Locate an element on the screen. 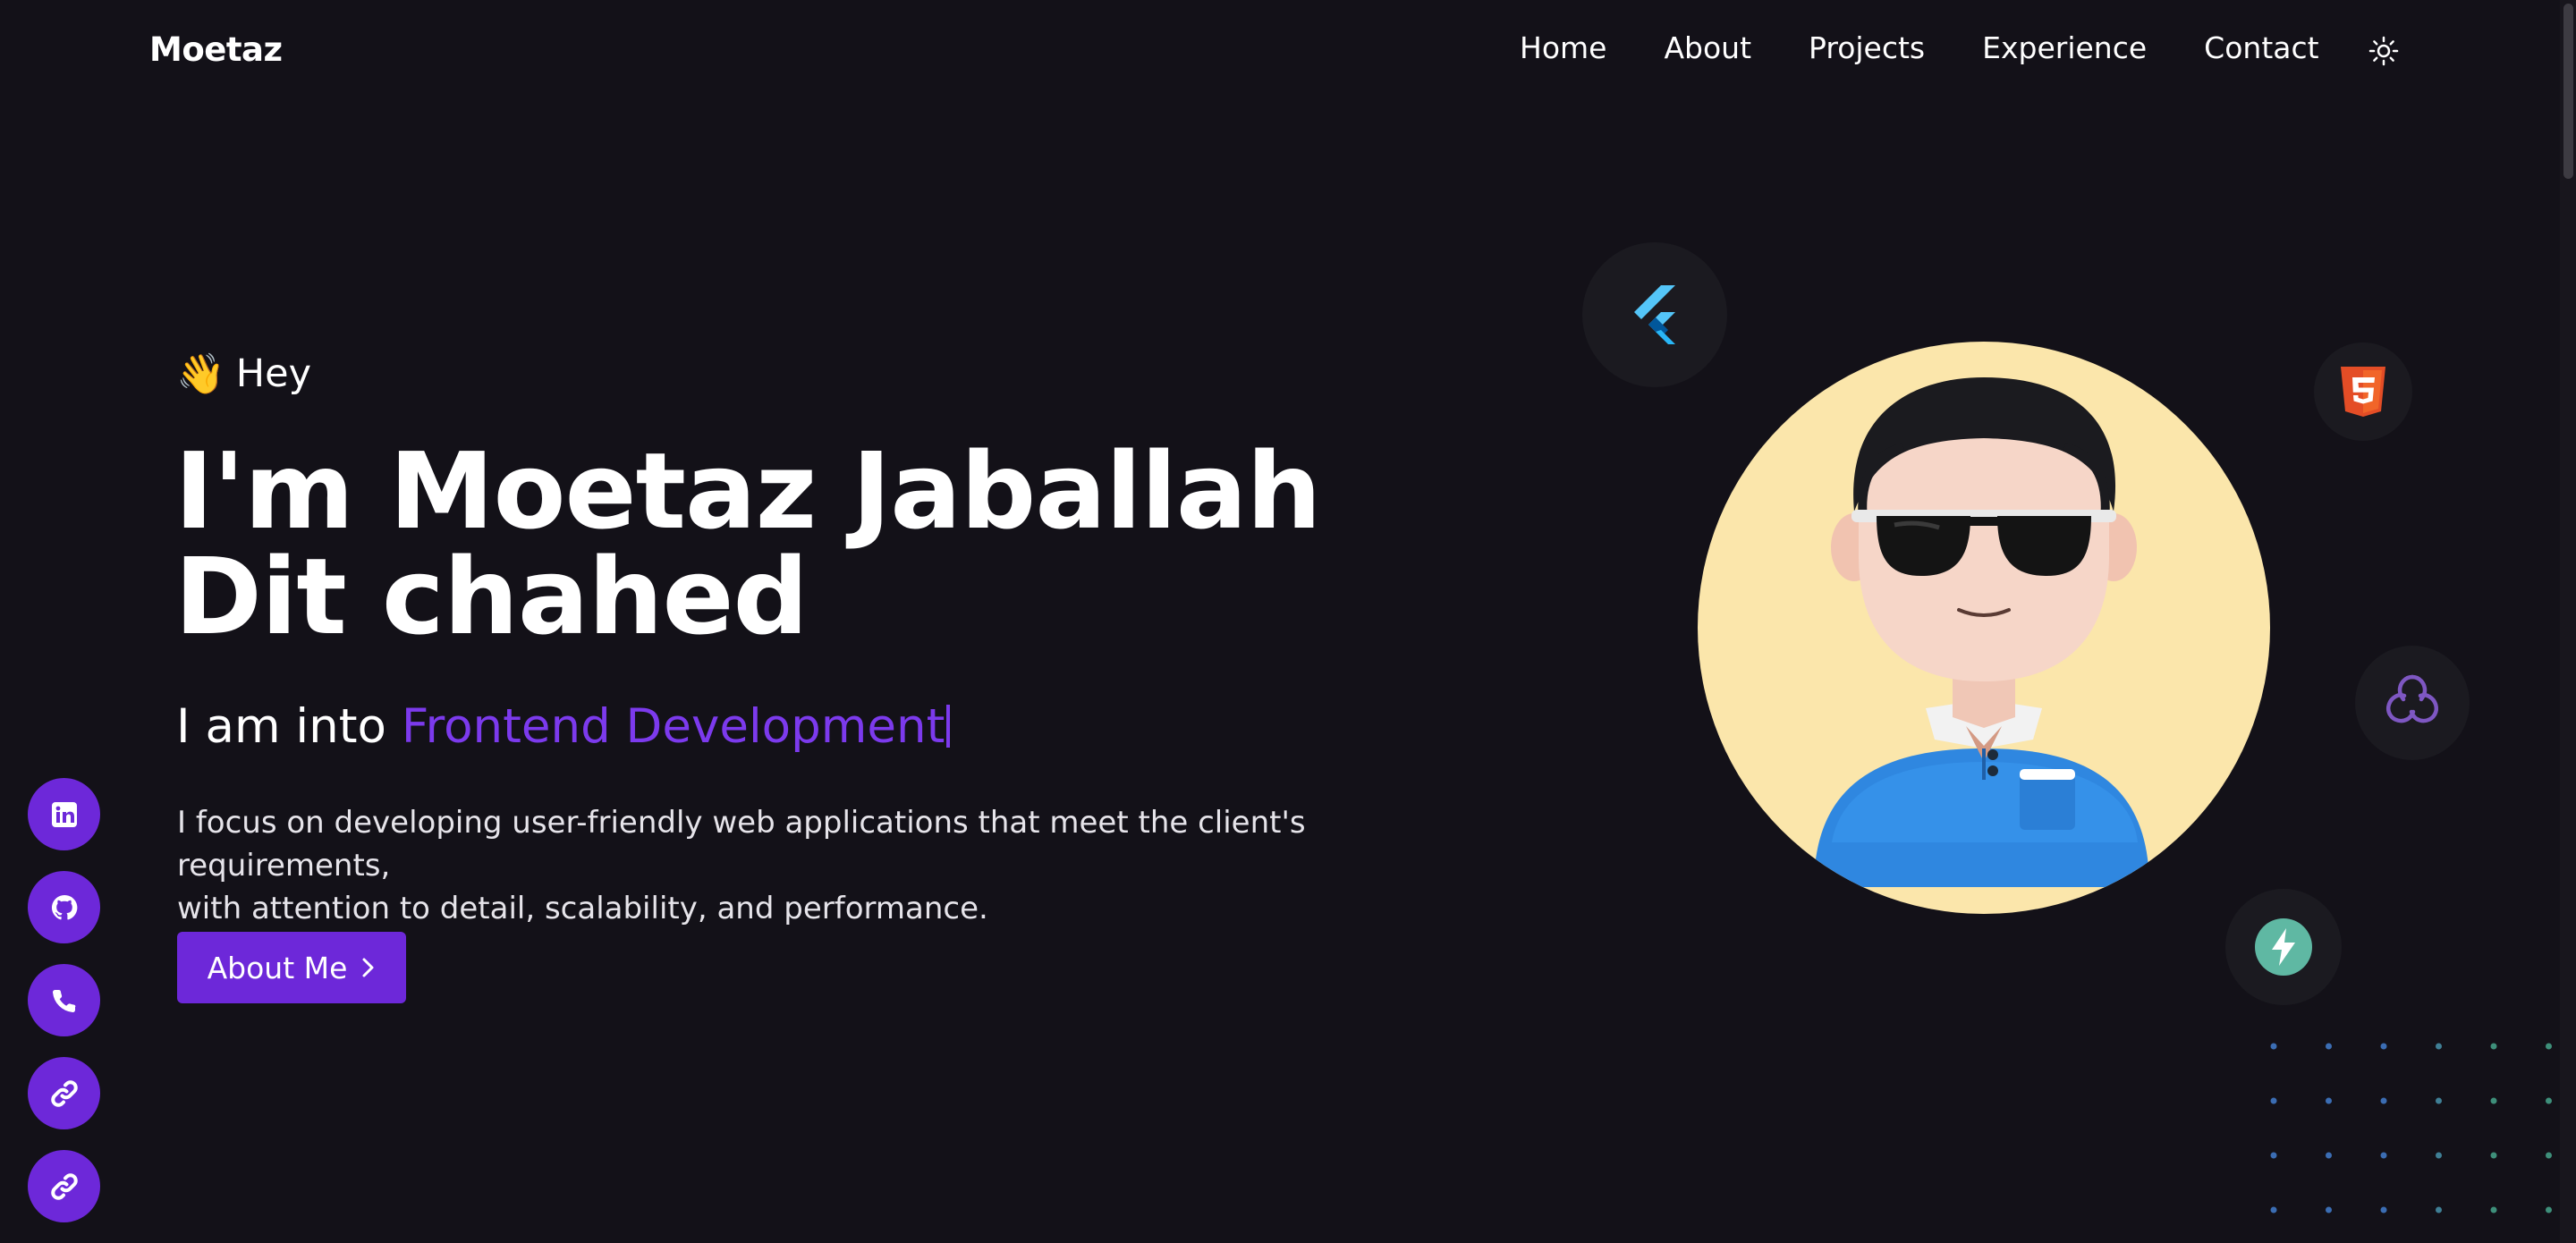 The image size is (2576, 1243). flutter-bubble is located at coordinates (1654, 314).